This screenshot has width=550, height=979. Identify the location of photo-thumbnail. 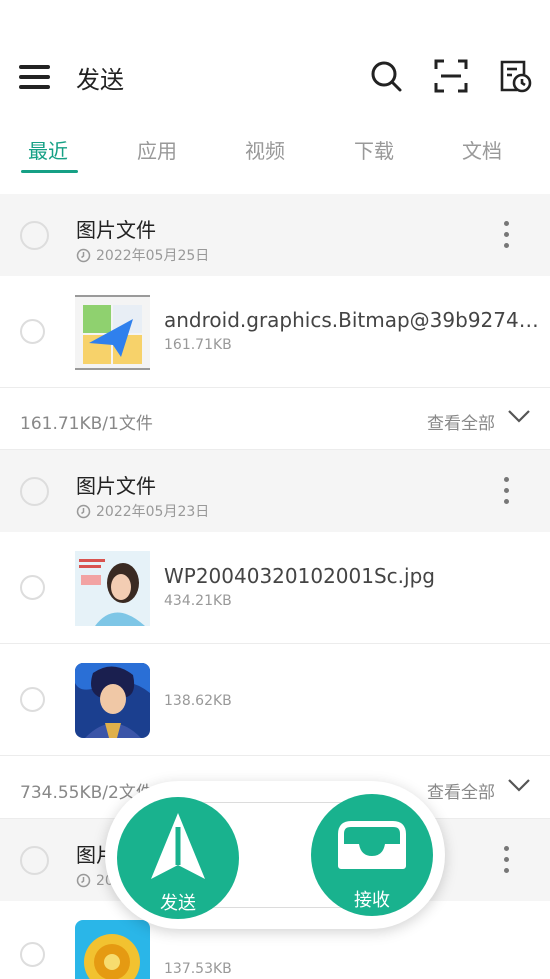
(112, 588).